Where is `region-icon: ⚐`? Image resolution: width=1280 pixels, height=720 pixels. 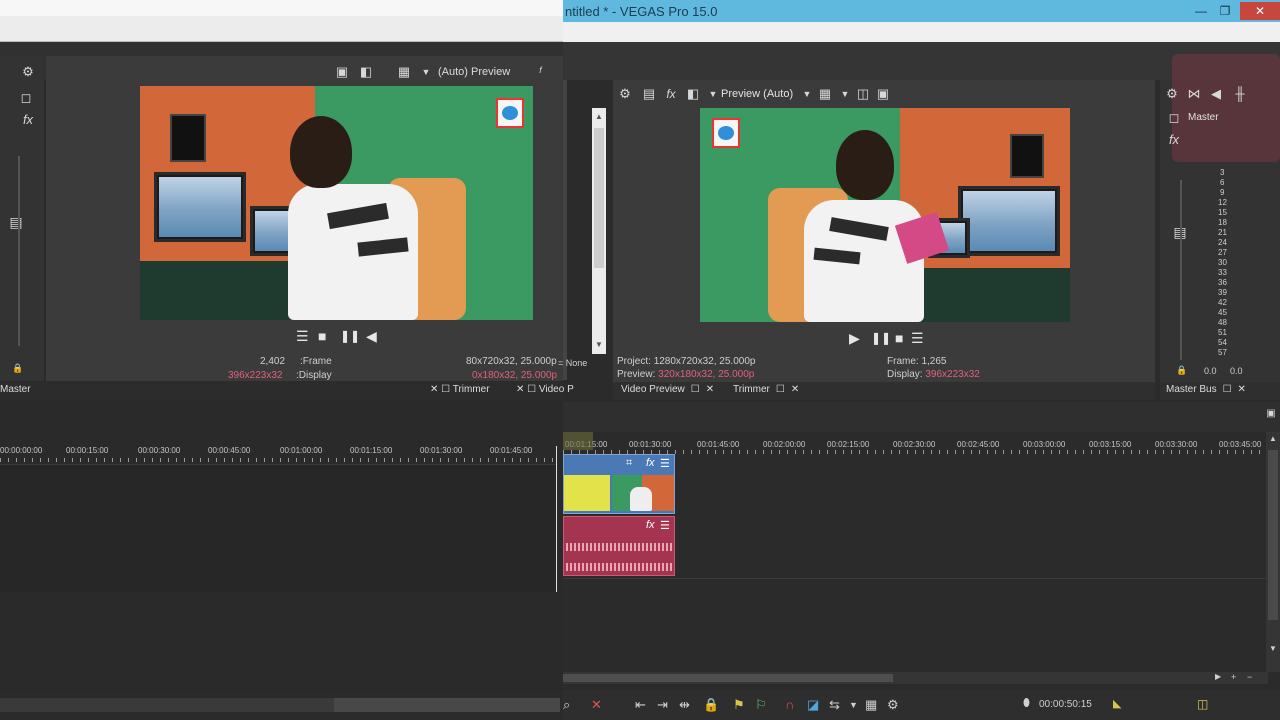
region-icon: ⚐ is located at coordinates (761, 705).